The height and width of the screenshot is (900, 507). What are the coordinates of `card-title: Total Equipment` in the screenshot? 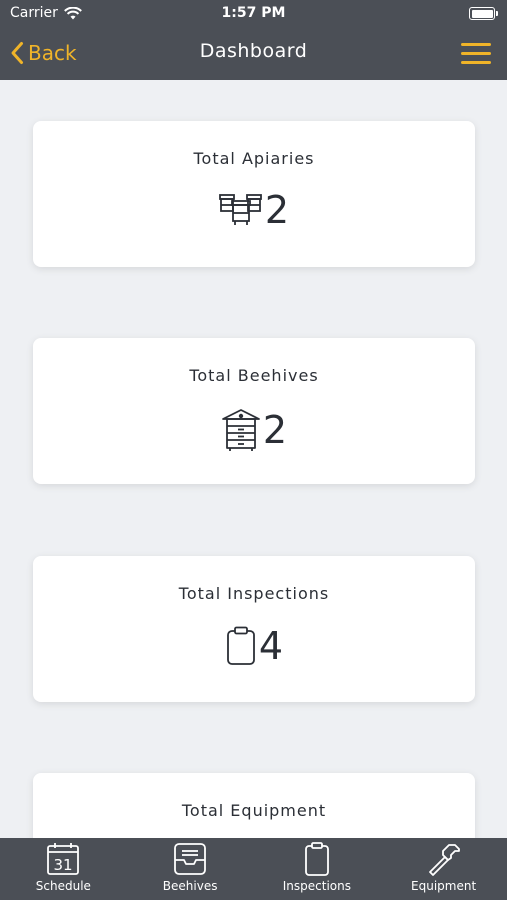 It's located at (254, 810).